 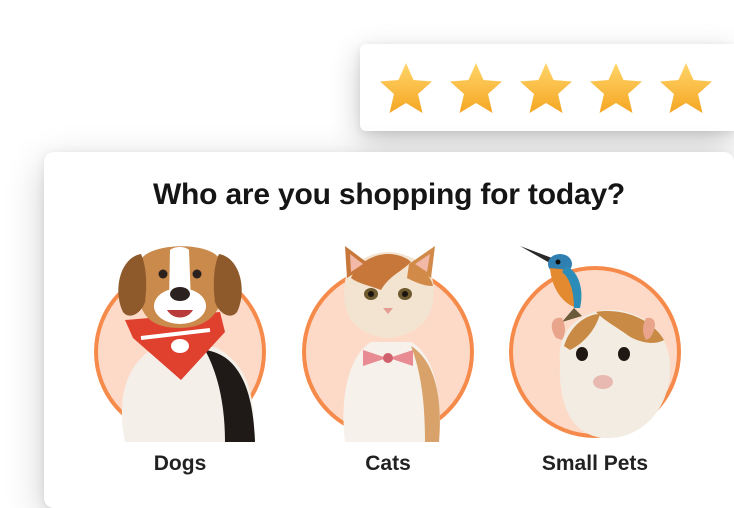 I want to click on category-label-small-pets: Small Pets, so click(x=595, y=463).